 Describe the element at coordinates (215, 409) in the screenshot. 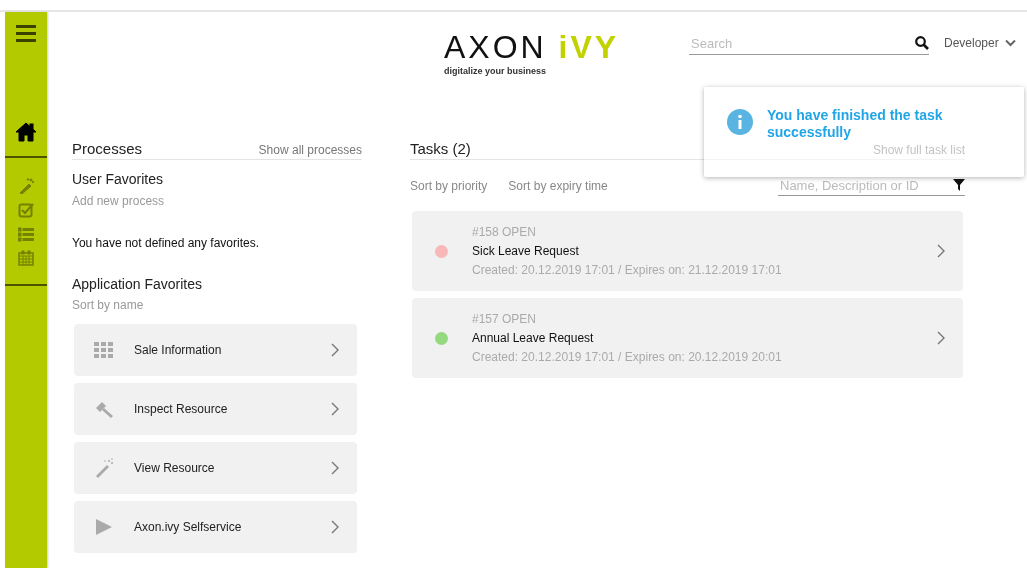

I see `process-card: Inspect Resource` at that location.